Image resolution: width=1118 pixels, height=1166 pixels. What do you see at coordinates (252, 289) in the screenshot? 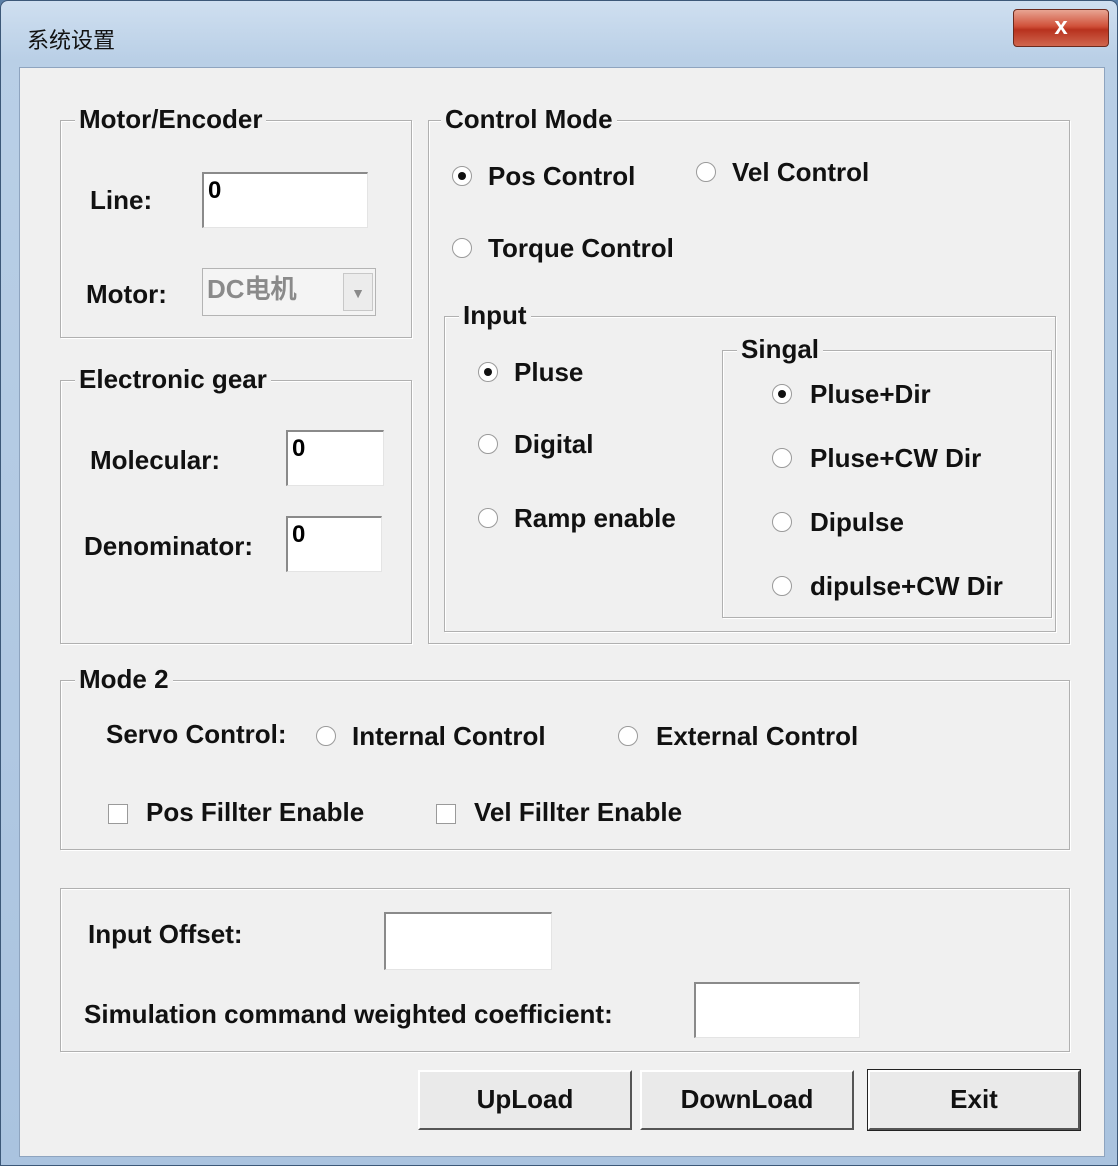
I see `motor-select-value: DC电机` at bounding box center [252, 289].